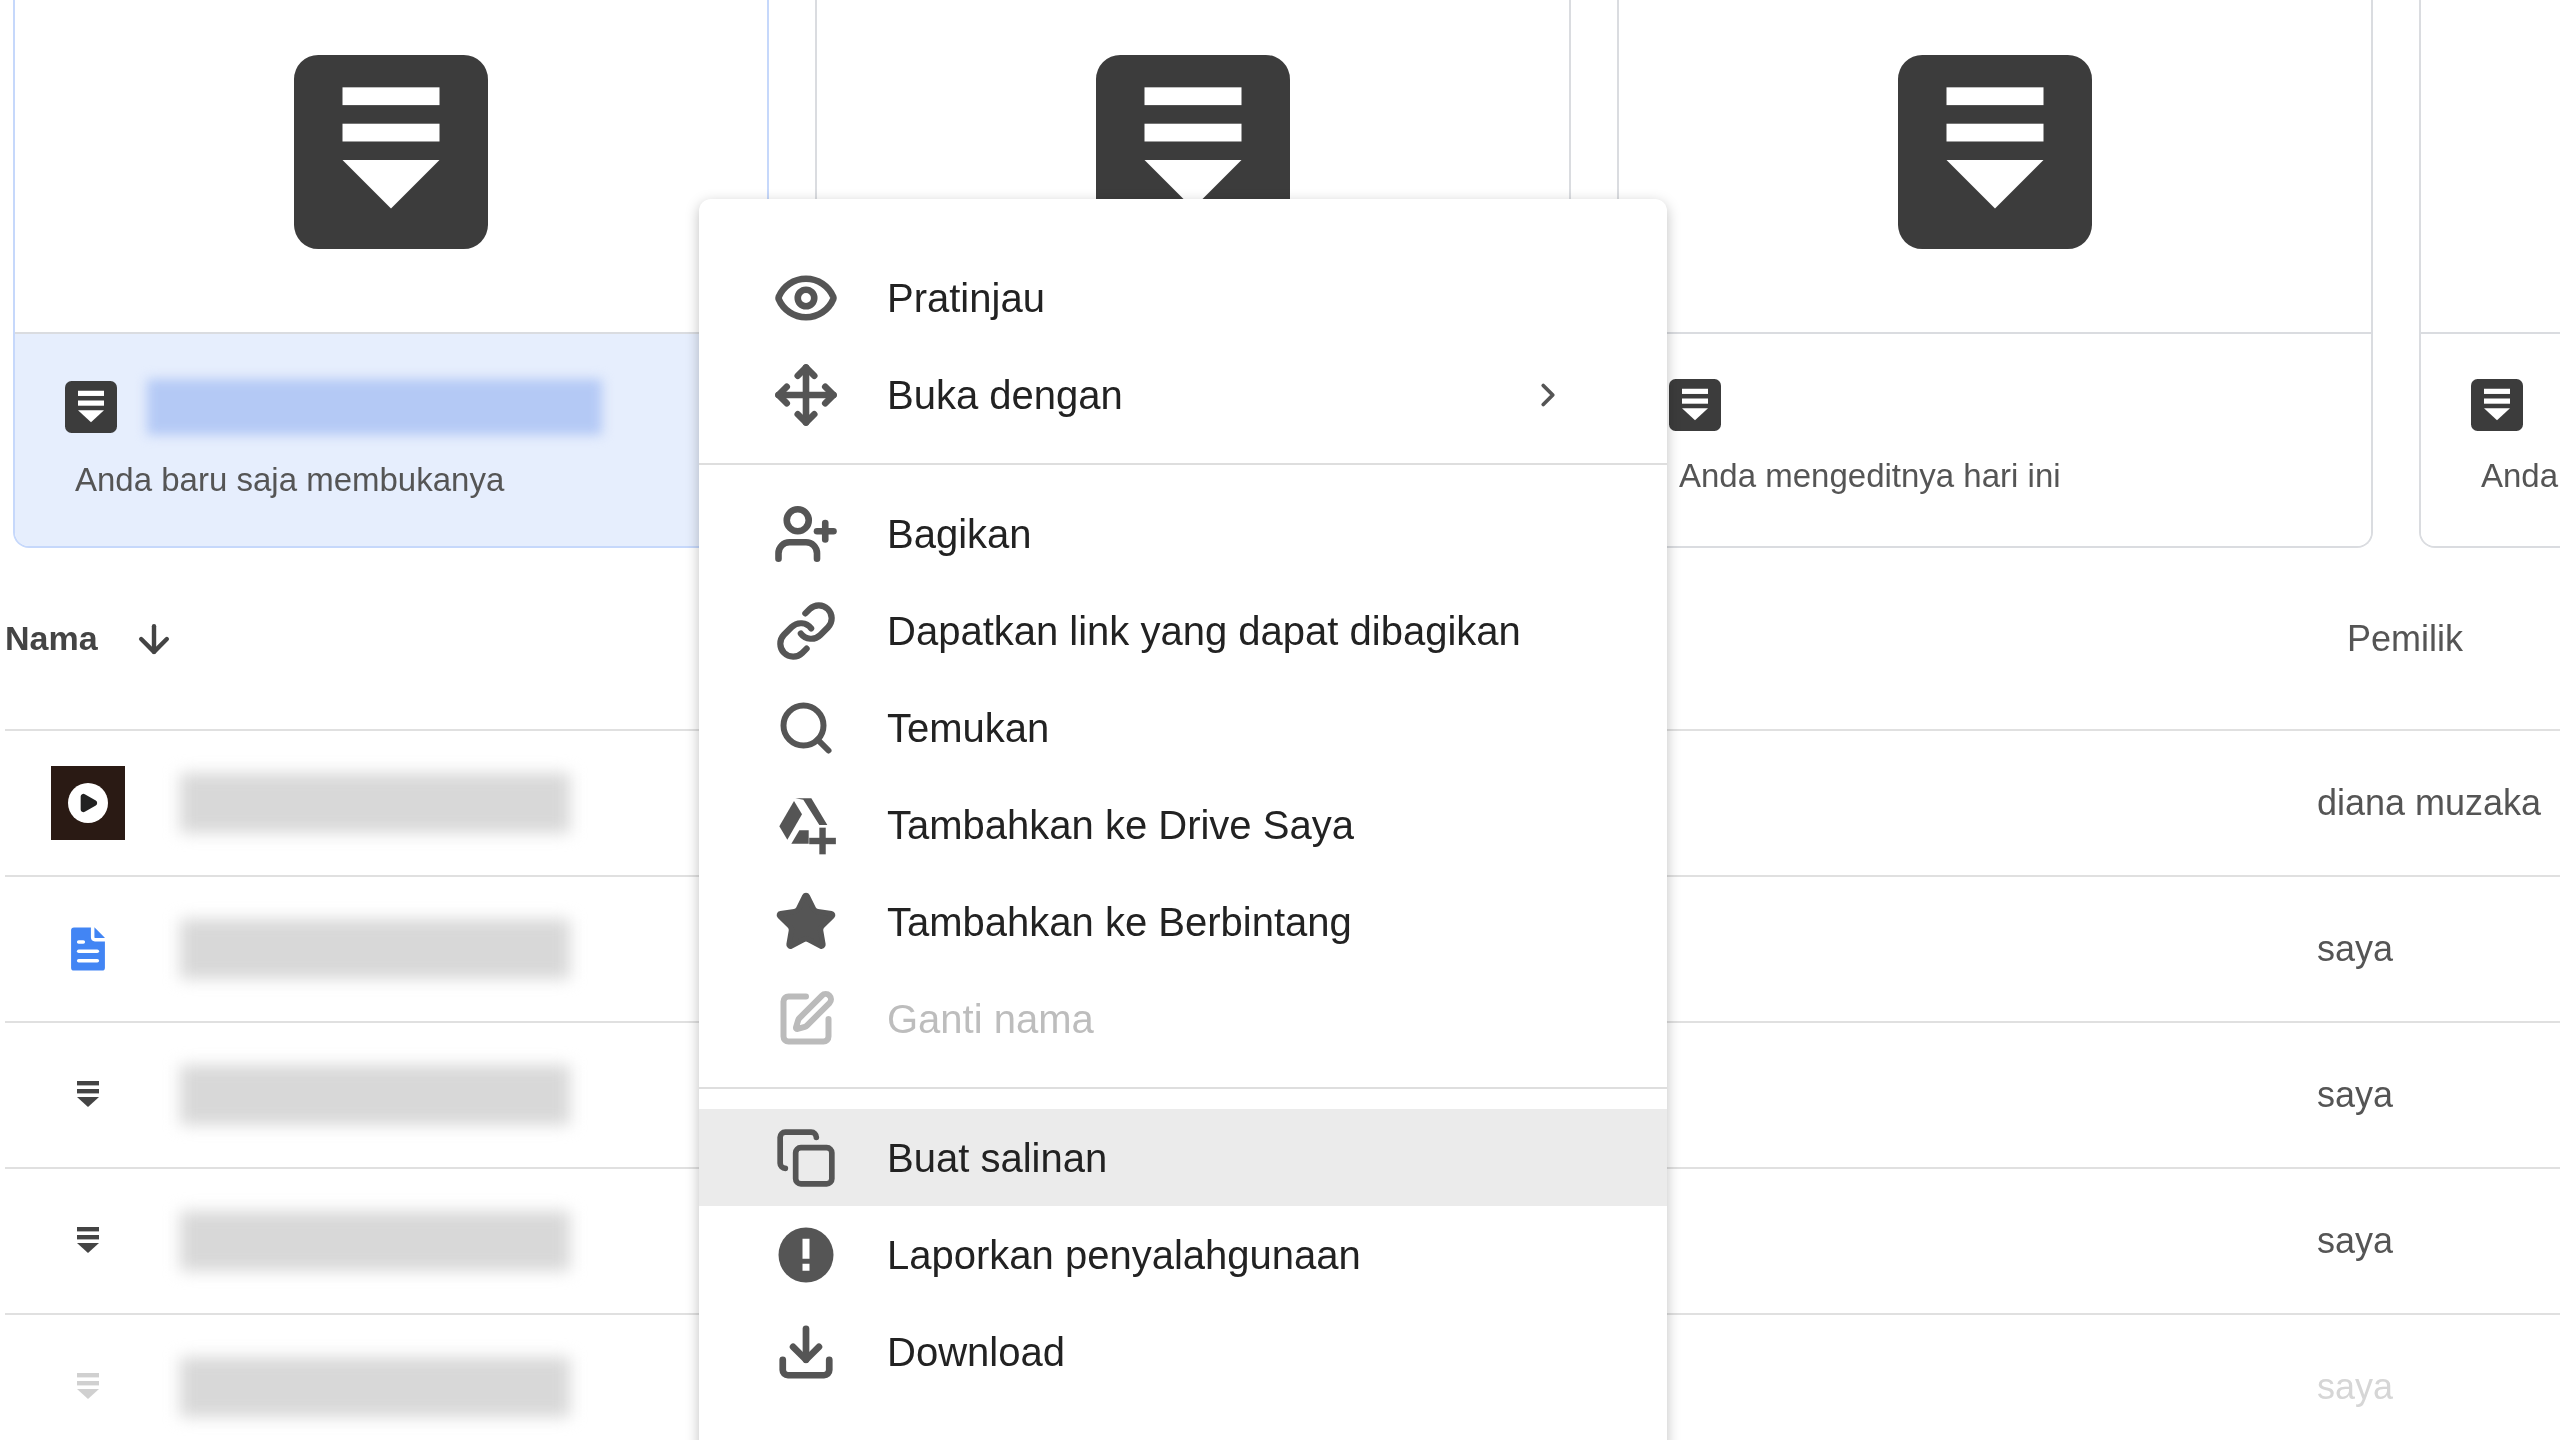 The width and height of the screenshot is (2560, 1440). Describe the element at coordinates (1870, 476) in the screenshot. I see `card-subtitle: Anda mengeditnya hari ini` at that location.